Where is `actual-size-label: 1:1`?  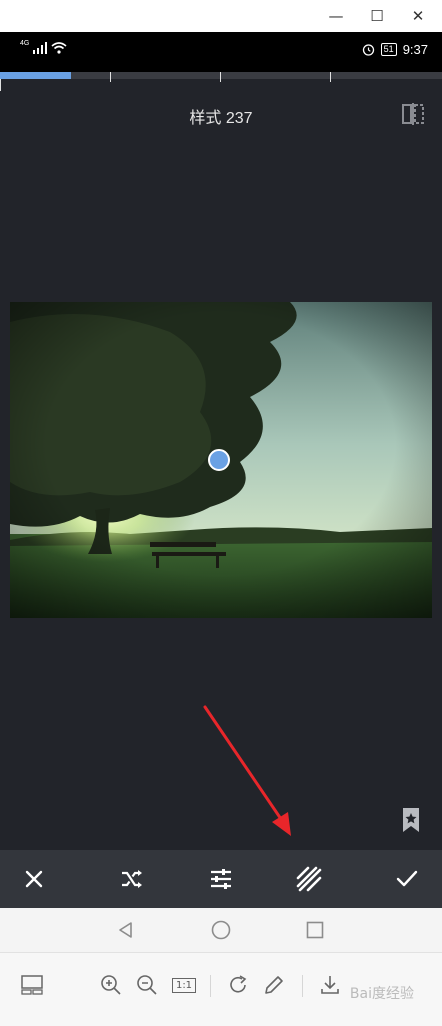 actual-size-label: 1:1 is located at coordinates (184, 985).